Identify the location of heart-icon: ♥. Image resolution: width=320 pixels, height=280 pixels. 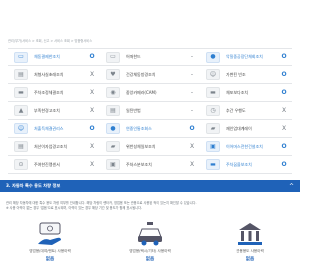
(113, 74).